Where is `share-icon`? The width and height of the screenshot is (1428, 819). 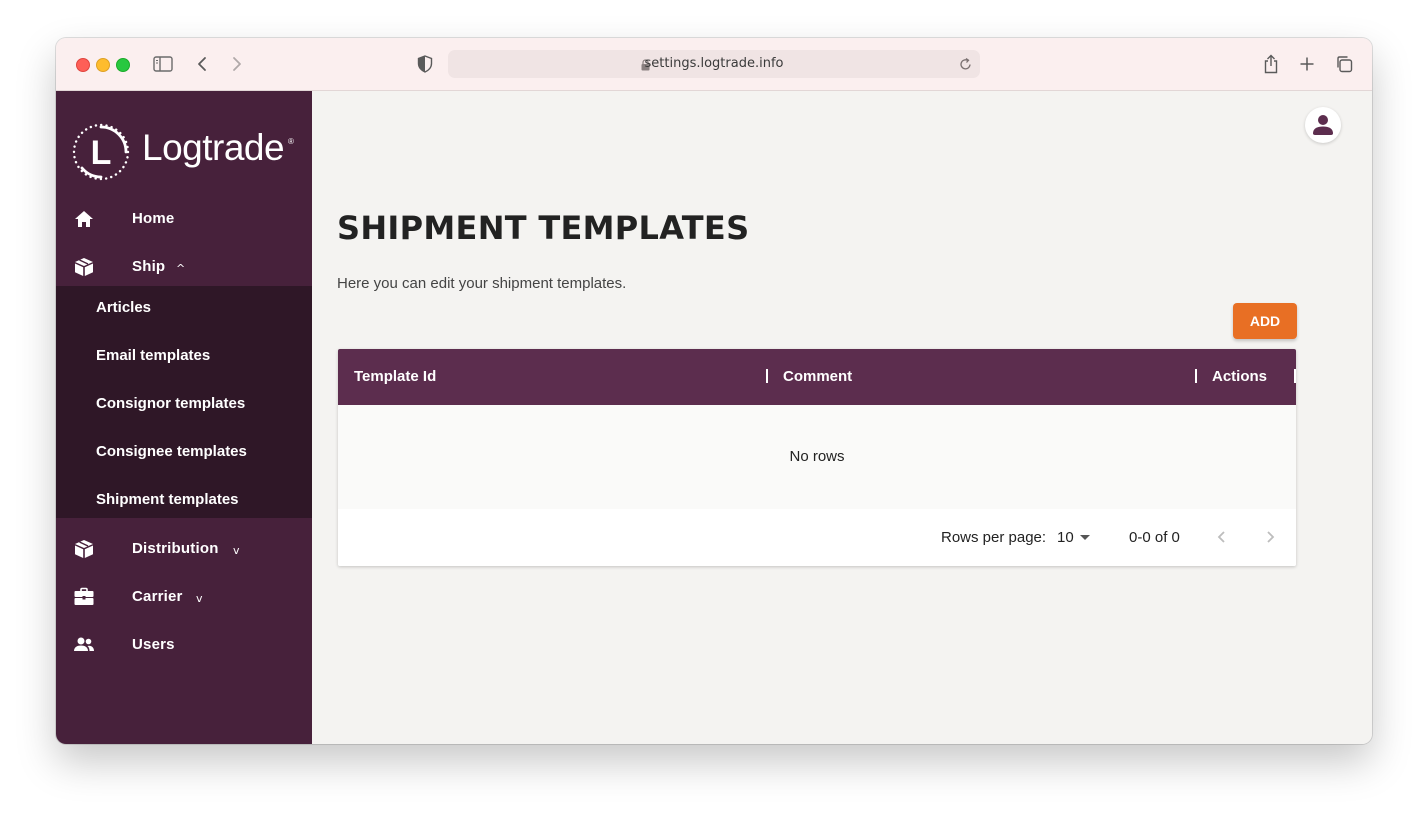
share-icon is located at coordinates (1271, 64).